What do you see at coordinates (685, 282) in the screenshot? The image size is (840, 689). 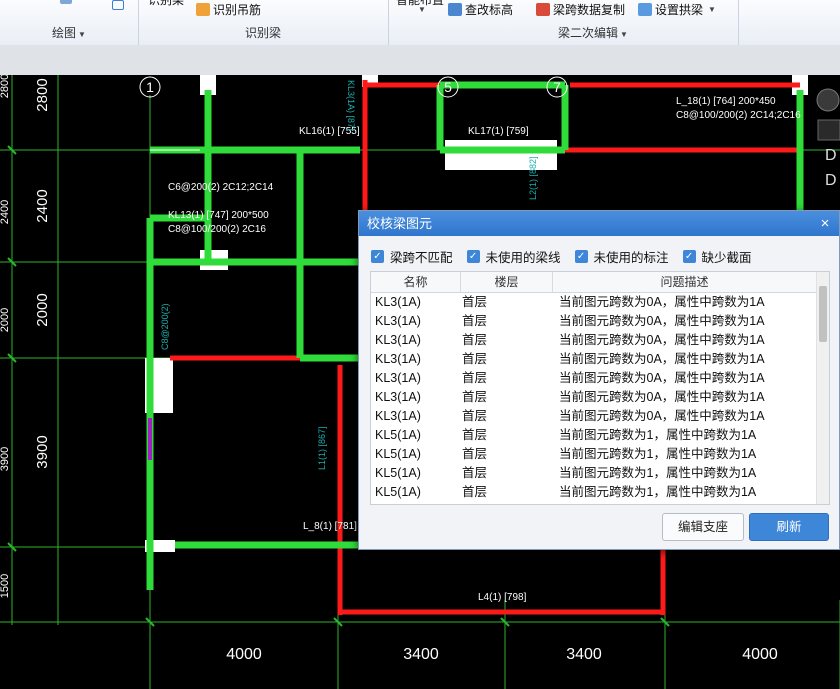 I see `column-description: 问题描述` at bounding box center [685, 282].